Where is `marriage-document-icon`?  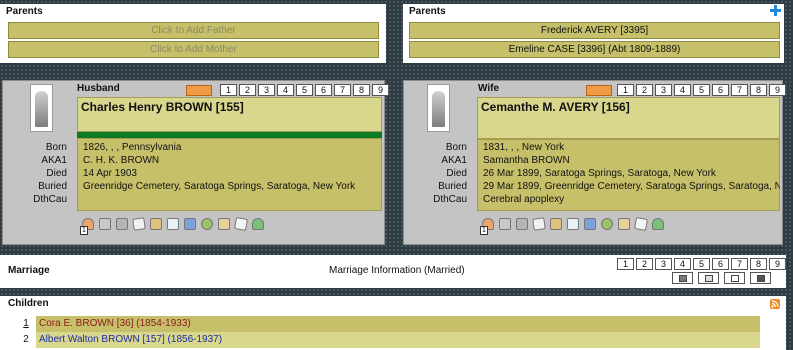
marriage-document-icon is located at coordinates (734, 278).